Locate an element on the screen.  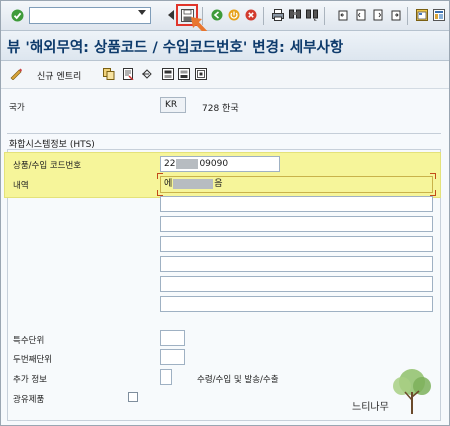
second-unit-field is located at coordinates (172, 357).